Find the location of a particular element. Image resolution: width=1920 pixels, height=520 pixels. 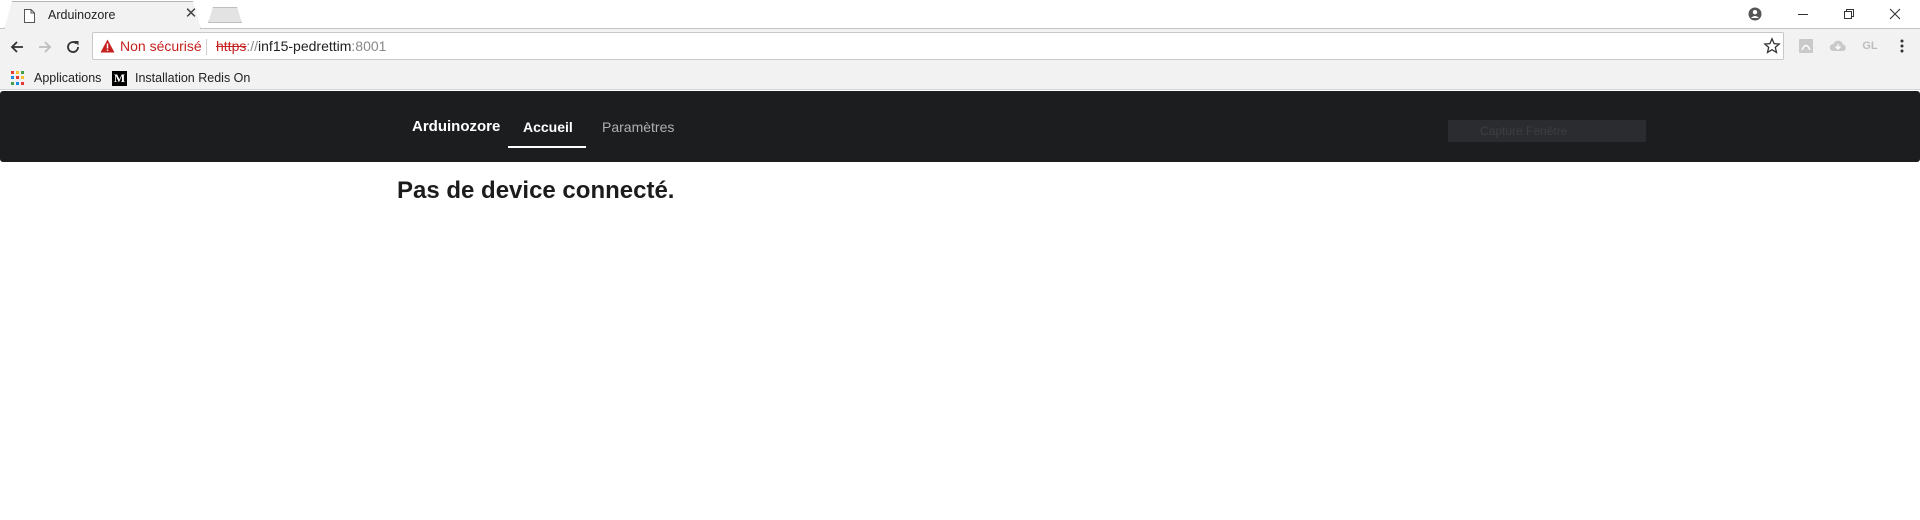

close-window-icon is located at coordinates (1895, 13).